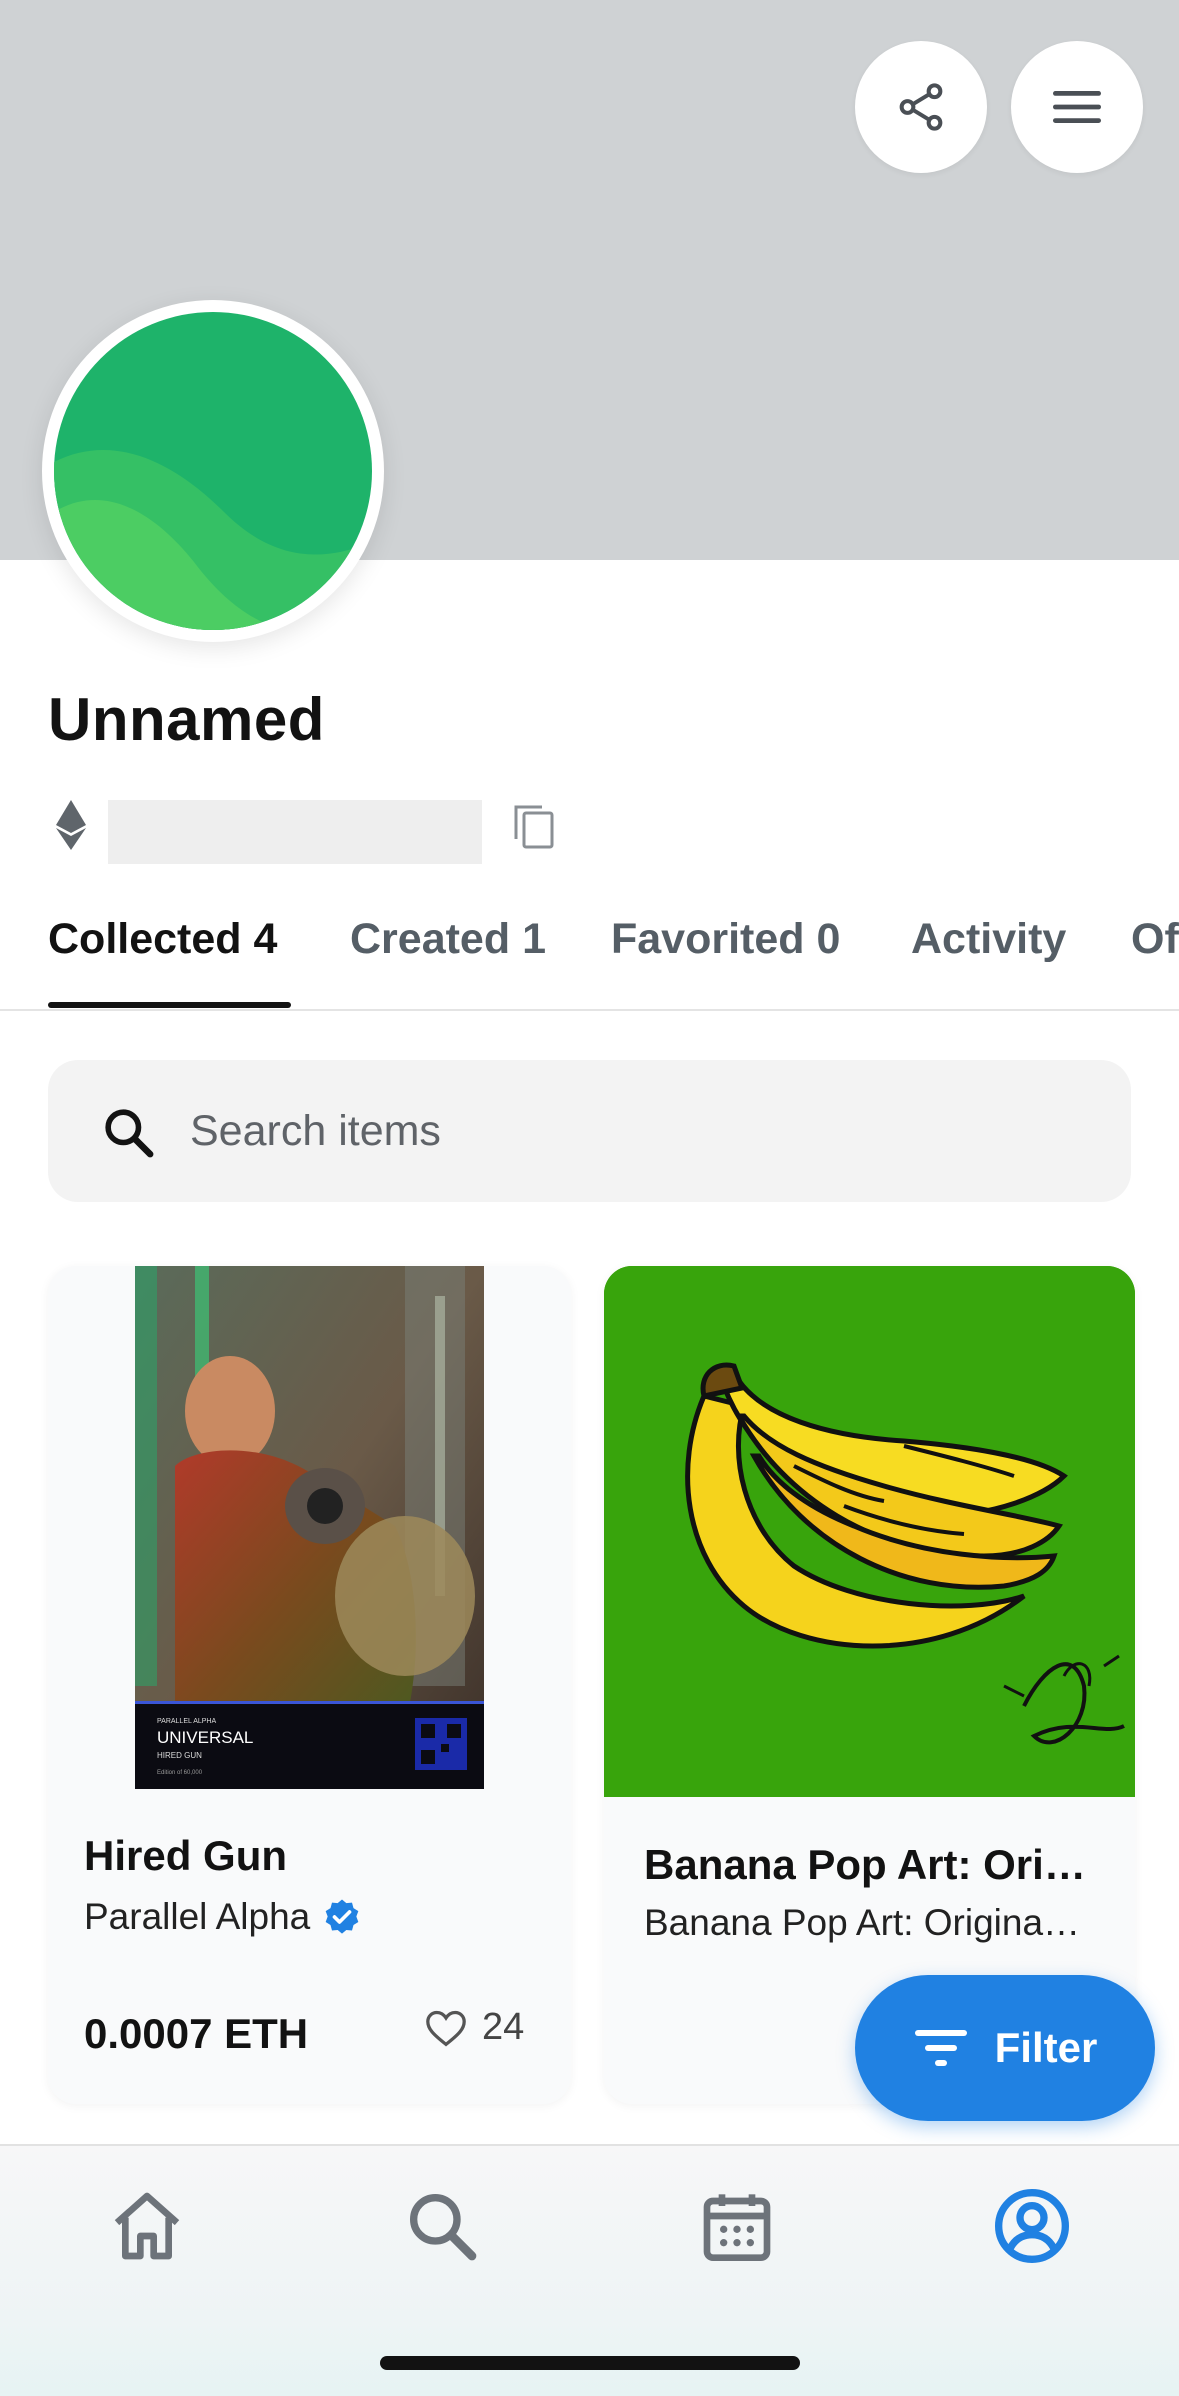 This screenshot has height=2396, width=1179. I want to click on filter-button: Filter, so click(1005, 2048).